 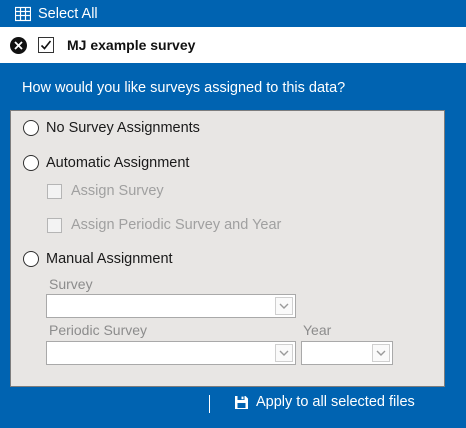 I want to click on apply-label: Apply to all selected files, so click(x=335, y=402).